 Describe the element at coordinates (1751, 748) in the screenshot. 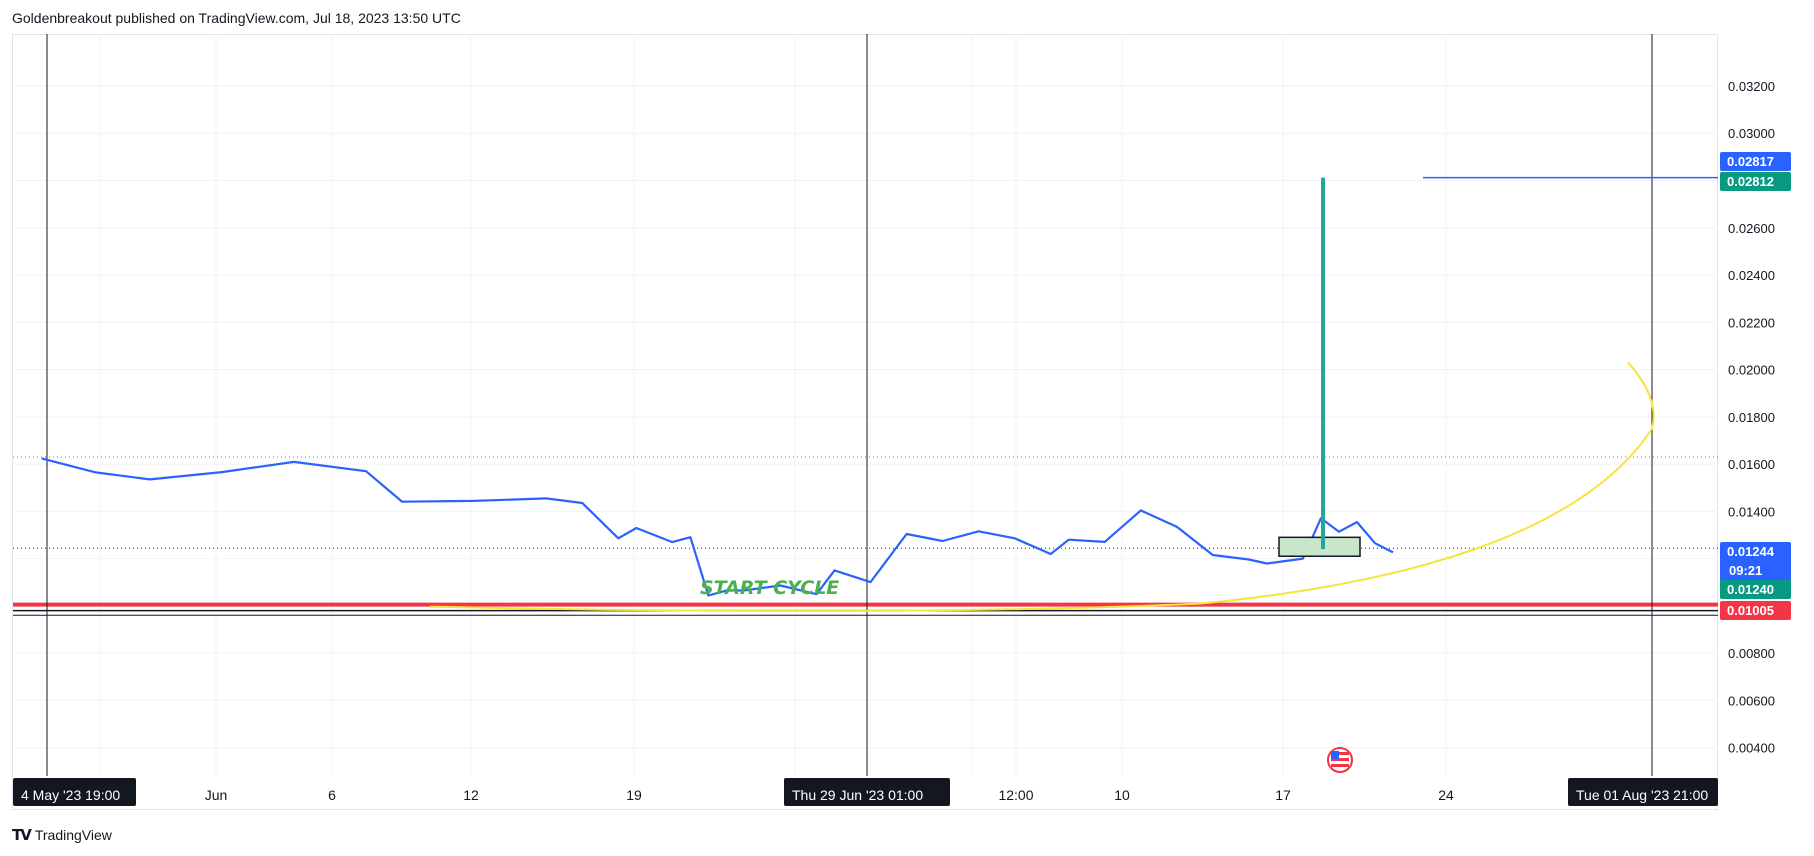

I see `y-tick-label: 0.00400` at that location.